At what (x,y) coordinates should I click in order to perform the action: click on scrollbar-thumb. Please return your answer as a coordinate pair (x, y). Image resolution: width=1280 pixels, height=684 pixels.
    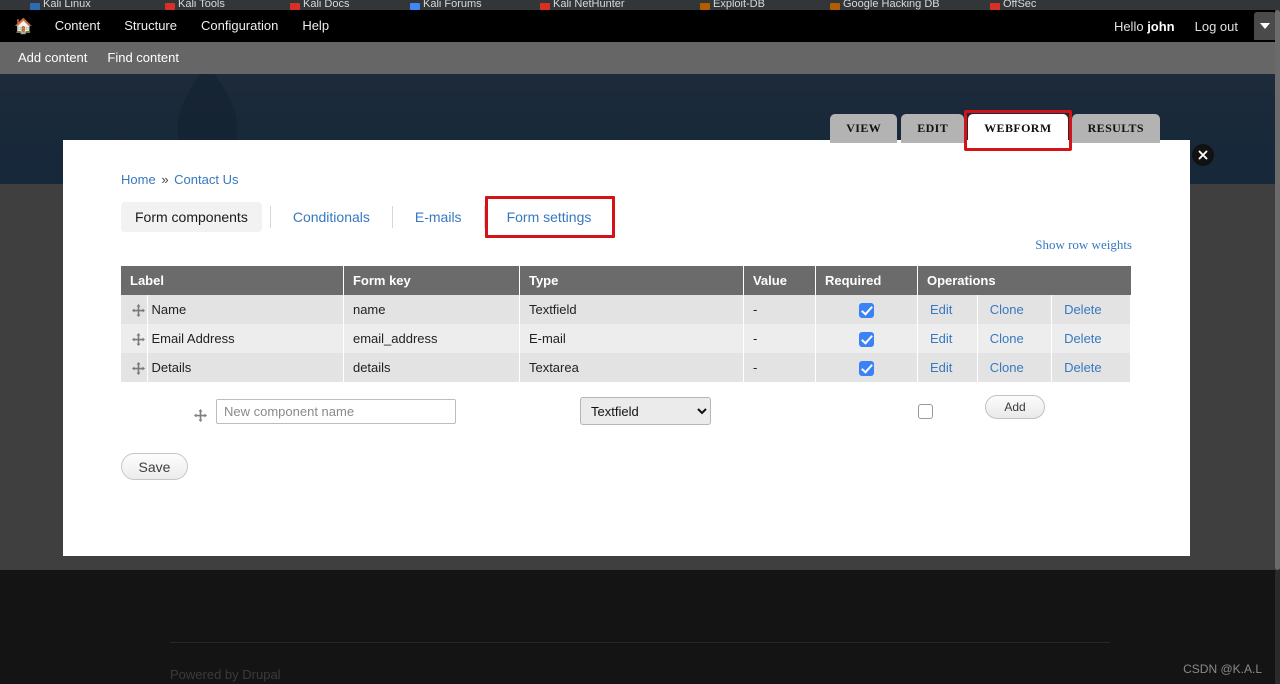
    Looking at the image, I should click on (1277, 290).